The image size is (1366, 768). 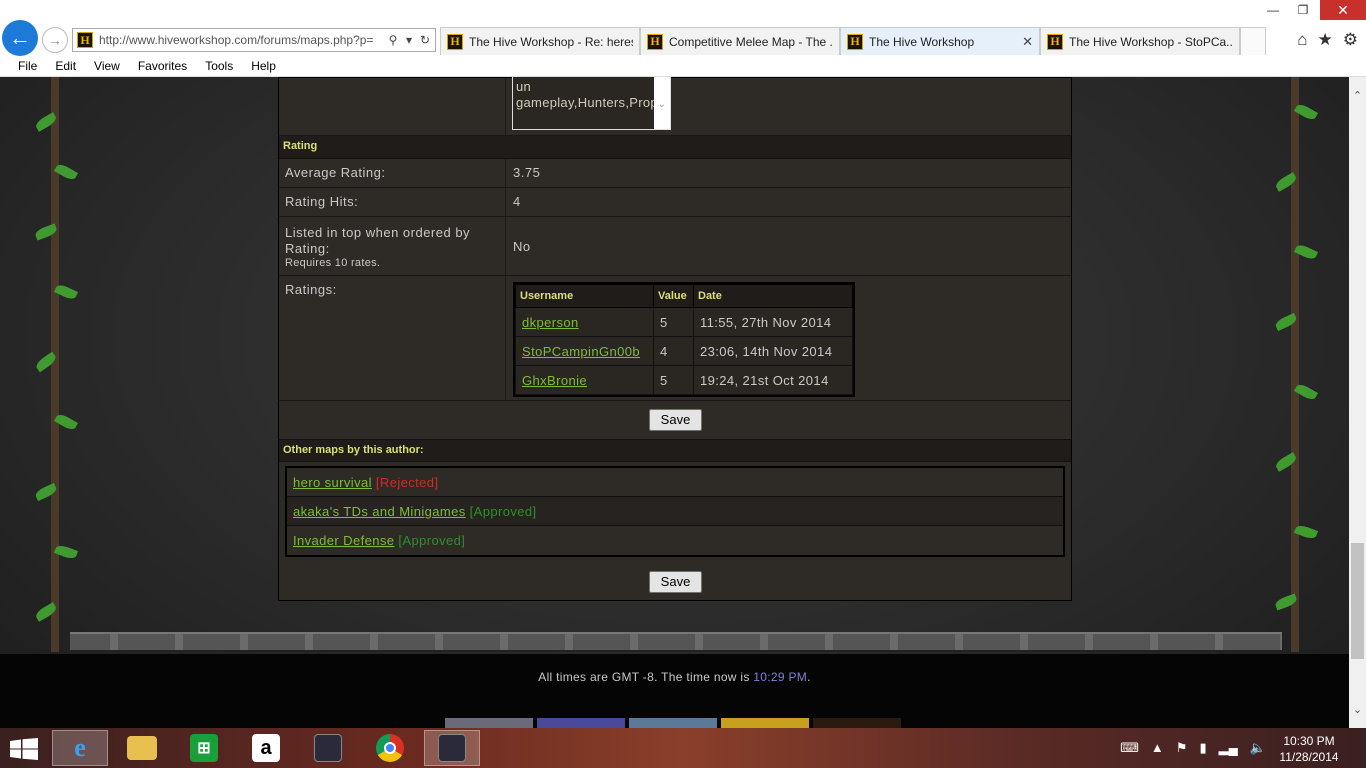 I want to click on rater-username-link: GhxBronie, so click(x=554, y=380).